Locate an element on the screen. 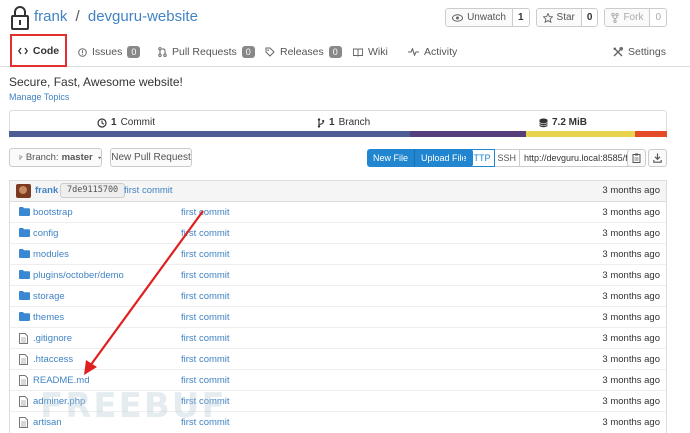 This screenshot has width=690, height=433. commit-message-link: first commit is located at coordinates (148, 190).